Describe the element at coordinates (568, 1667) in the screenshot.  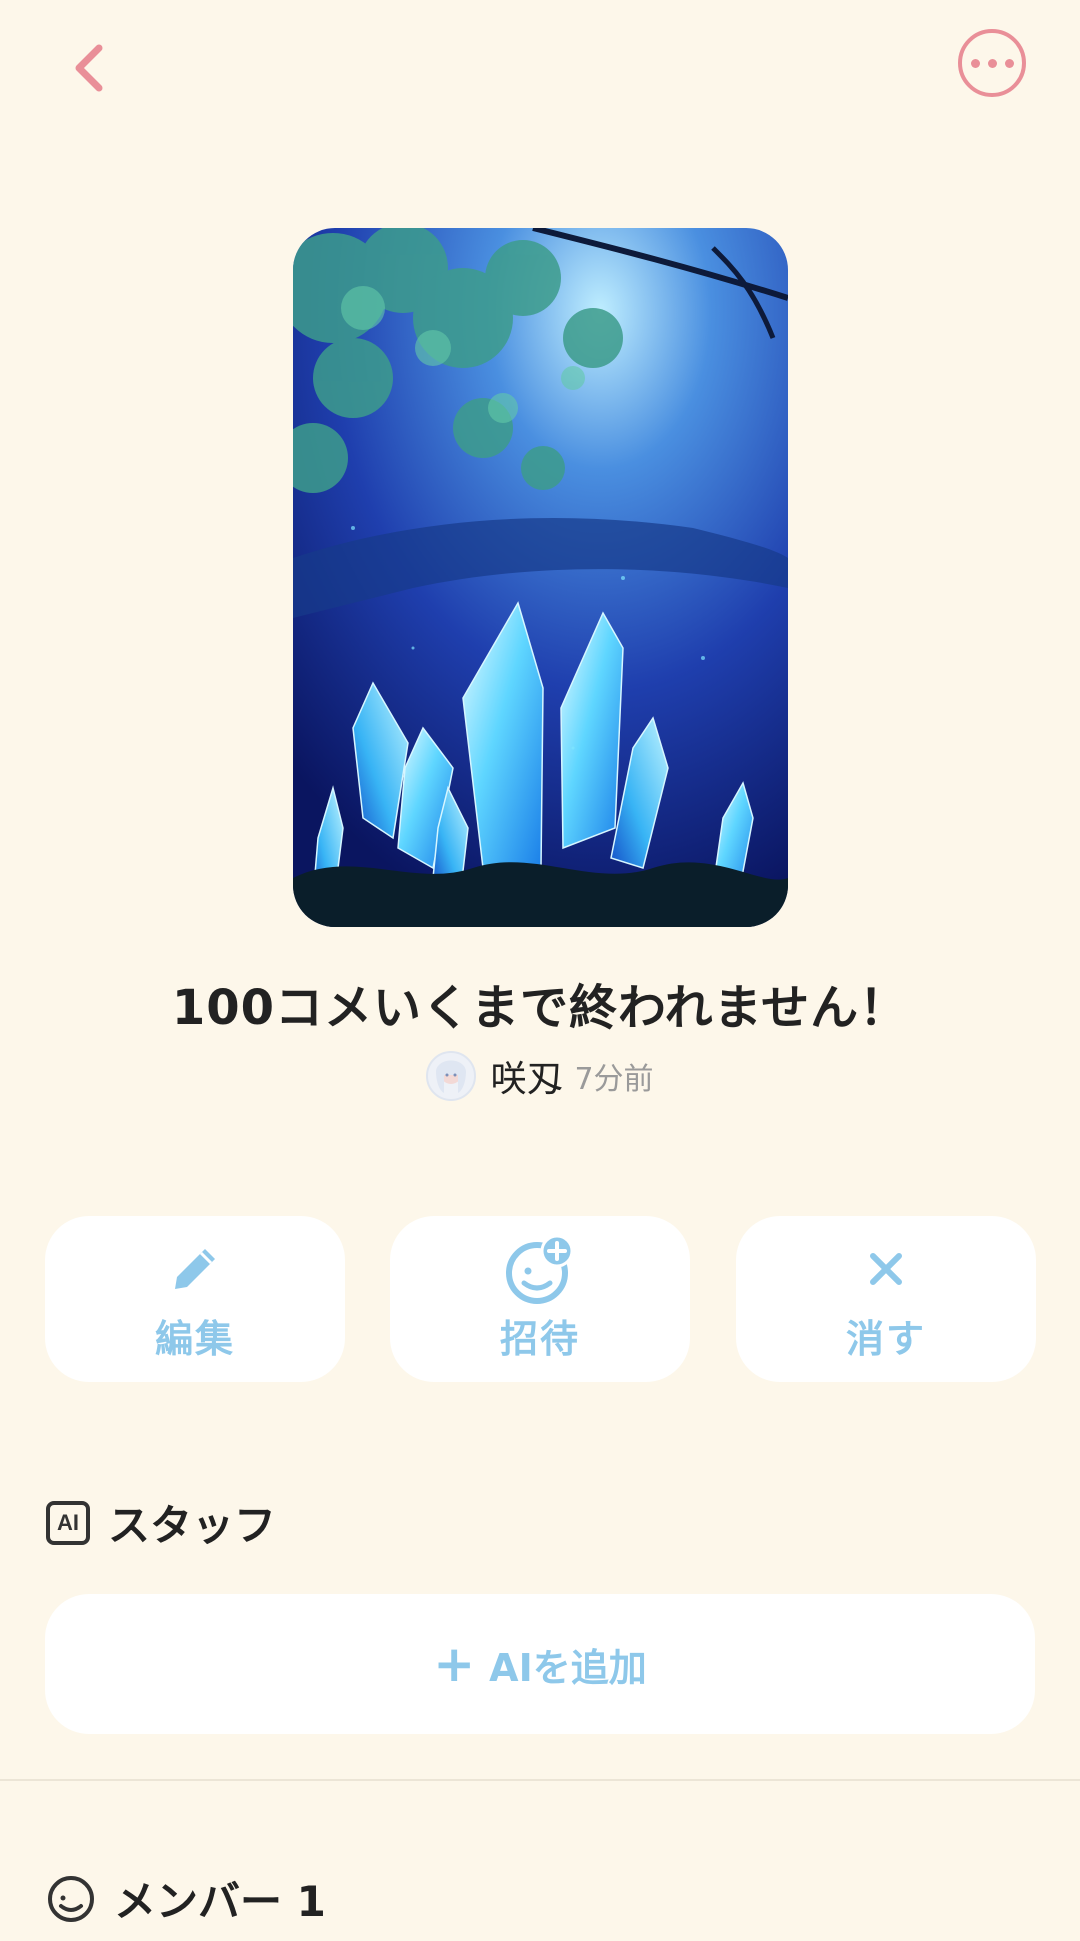
I see `add-ai-label: AIを追加` at that location.